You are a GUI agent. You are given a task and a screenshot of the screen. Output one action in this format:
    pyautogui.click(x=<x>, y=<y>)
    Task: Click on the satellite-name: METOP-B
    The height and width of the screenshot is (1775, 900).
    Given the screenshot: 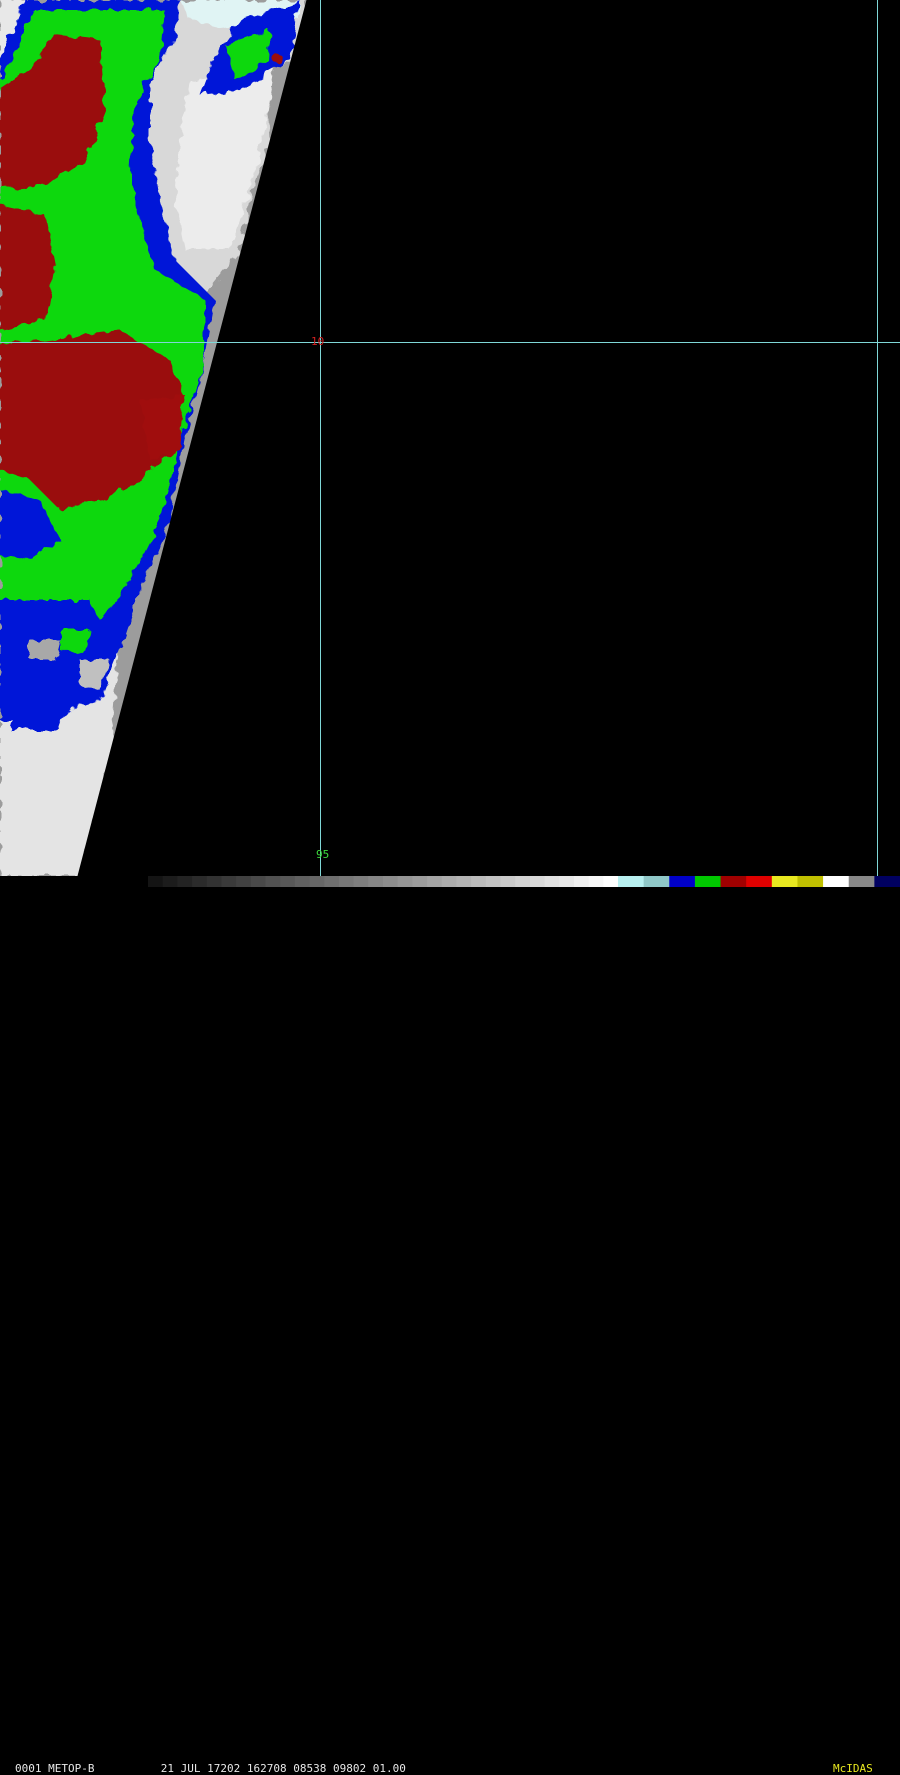 What is the action you would take?
    pyautogui.click(x=71, y=1768)
    